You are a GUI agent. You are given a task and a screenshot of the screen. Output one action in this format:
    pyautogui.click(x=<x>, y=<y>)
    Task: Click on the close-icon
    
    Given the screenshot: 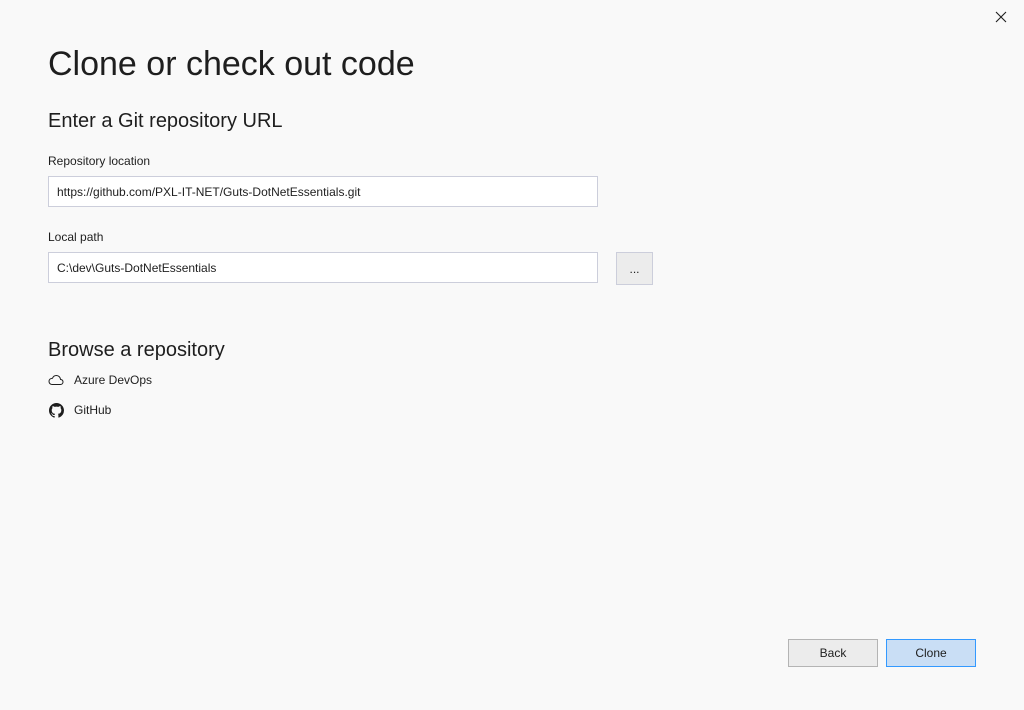 What is the action you would take?
    pyautogui.click(x=1001, y=17)
    